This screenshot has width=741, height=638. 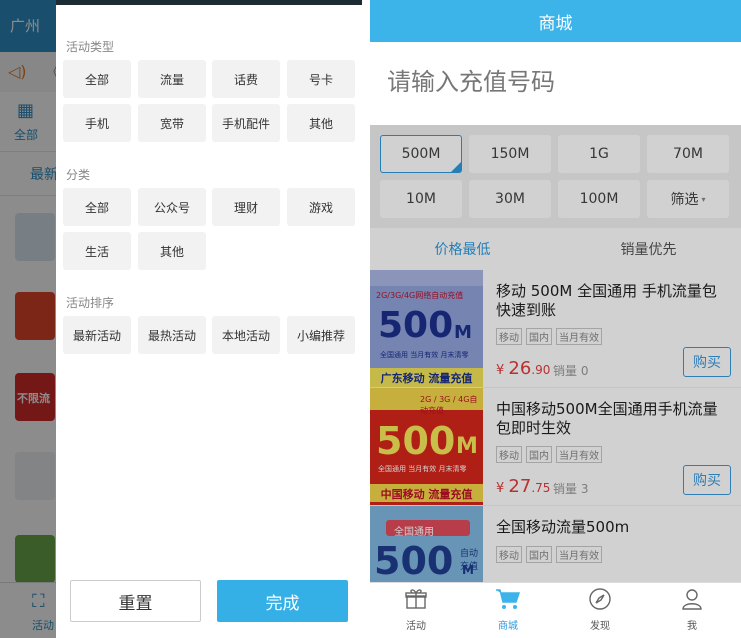 I want to click on product-name: 移动 500M 全国通用 手机流量包 快速到账, so click(x=606, y=300).